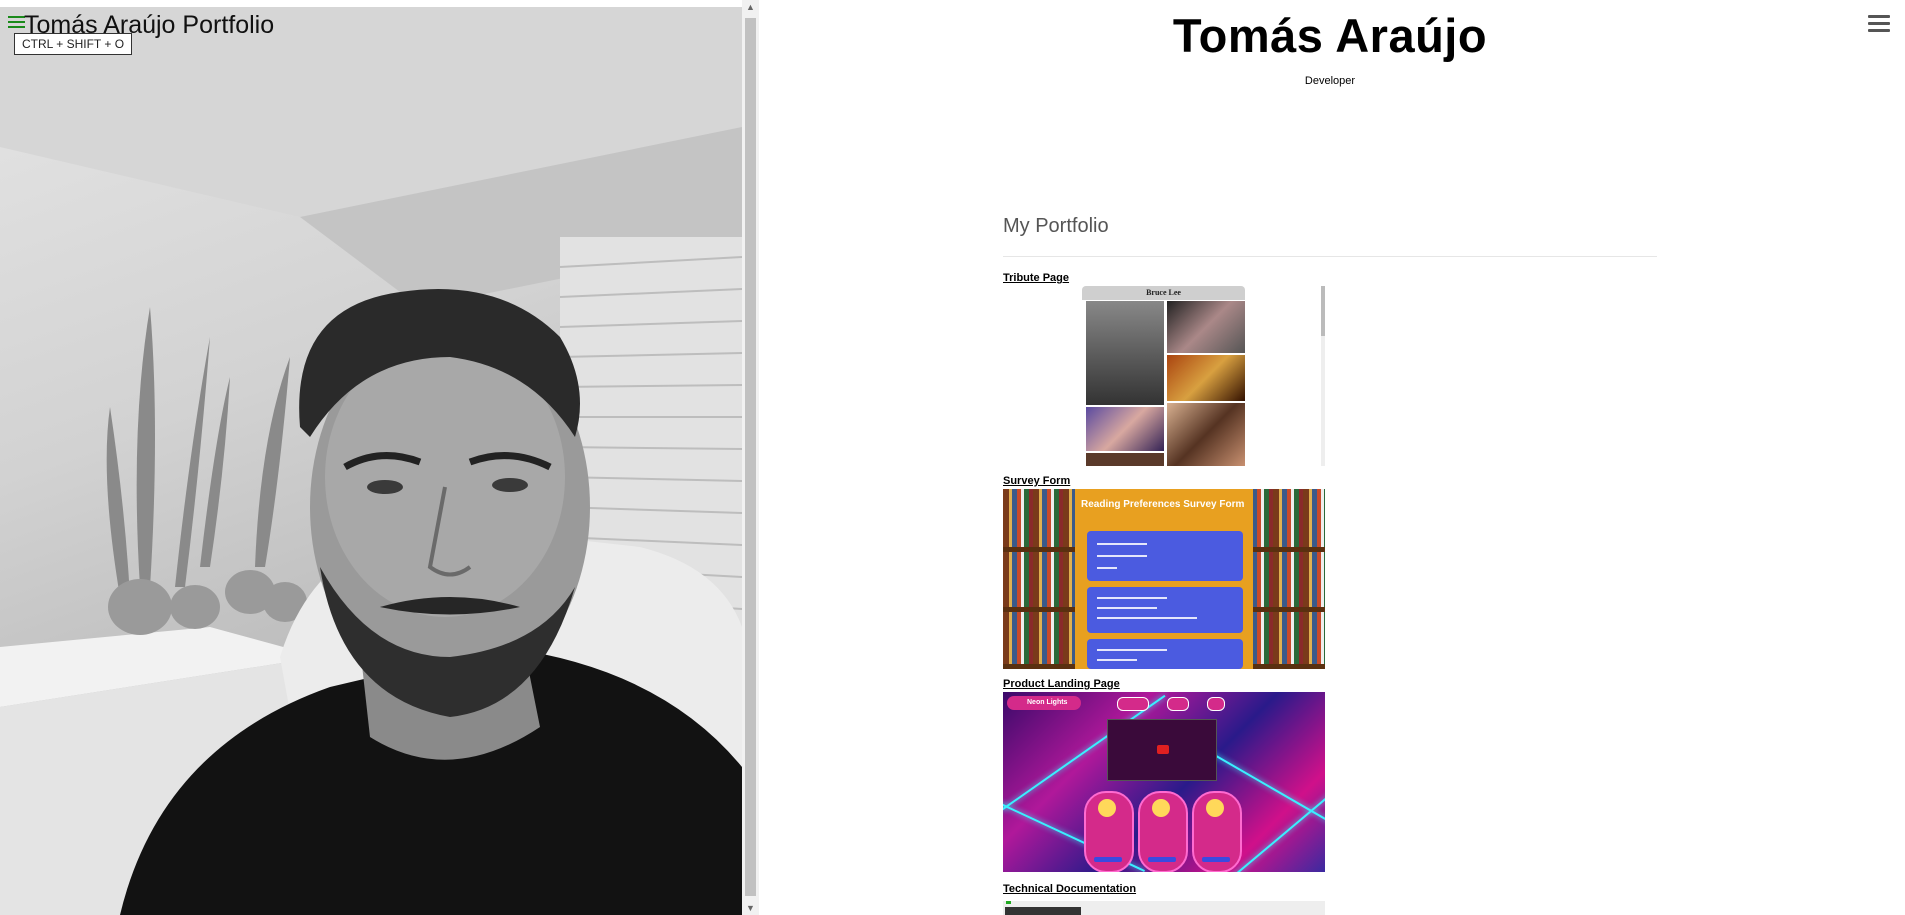 This screenshot has width=1905, height=915. I want to click on preview-scrollbar, so click(1323, 376).